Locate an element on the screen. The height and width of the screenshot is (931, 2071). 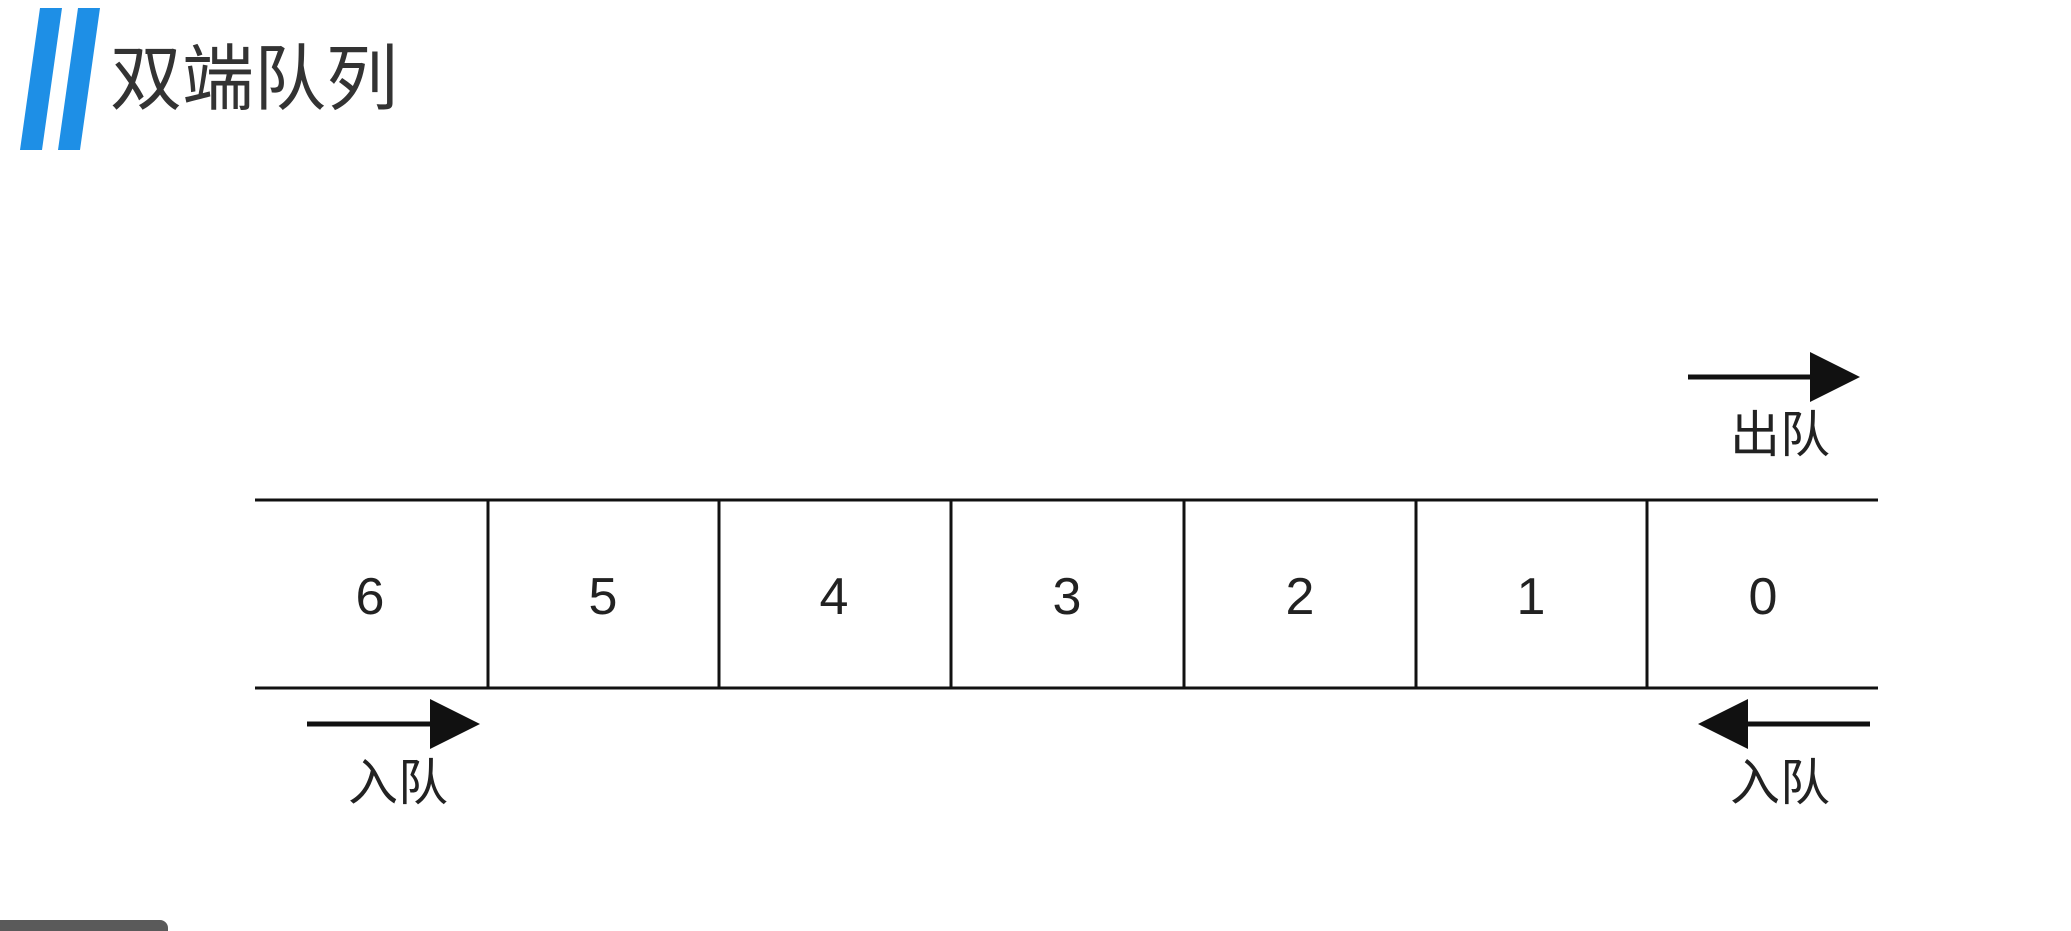
dequeue-label: 出队 is located at coordinates (1780, 435).